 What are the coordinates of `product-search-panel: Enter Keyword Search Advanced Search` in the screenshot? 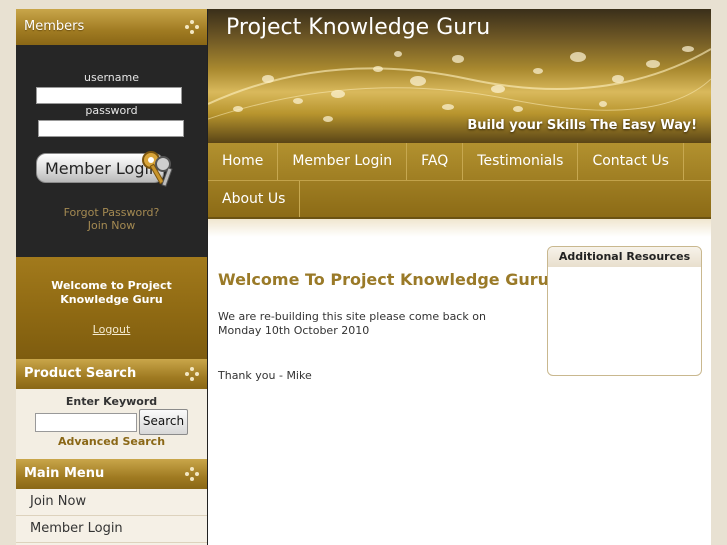 It's located at (111, 424).